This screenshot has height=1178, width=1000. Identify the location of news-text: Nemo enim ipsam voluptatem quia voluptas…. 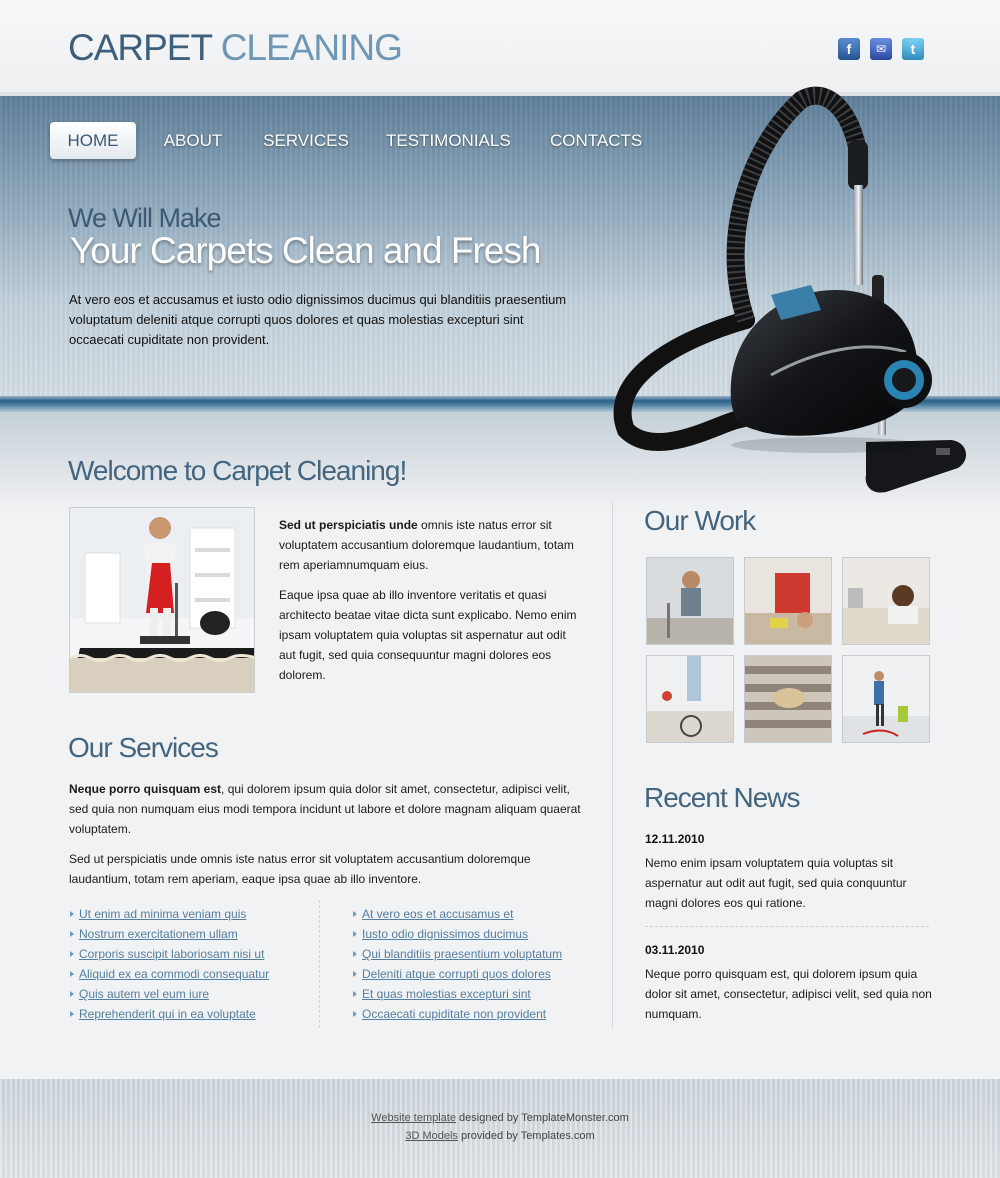
(776, 883).